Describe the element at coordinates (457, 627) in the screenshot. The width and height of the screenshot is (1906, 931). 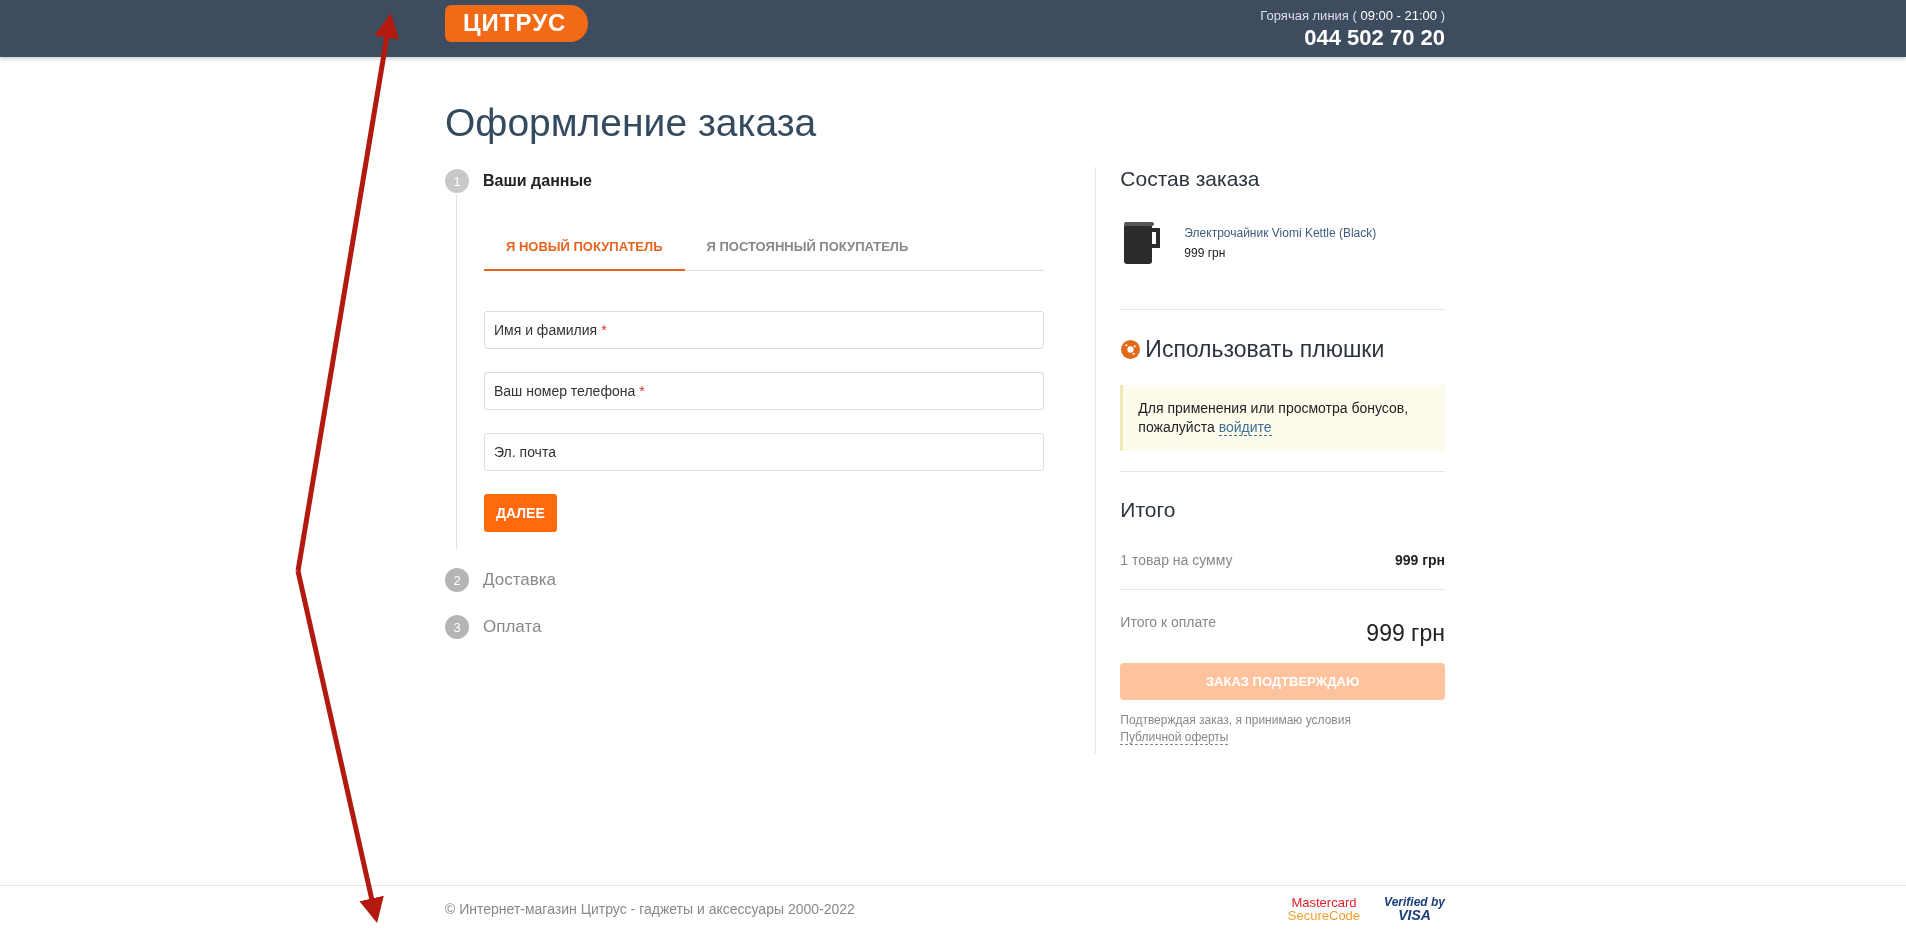
I see `step-number: 3` at that location.